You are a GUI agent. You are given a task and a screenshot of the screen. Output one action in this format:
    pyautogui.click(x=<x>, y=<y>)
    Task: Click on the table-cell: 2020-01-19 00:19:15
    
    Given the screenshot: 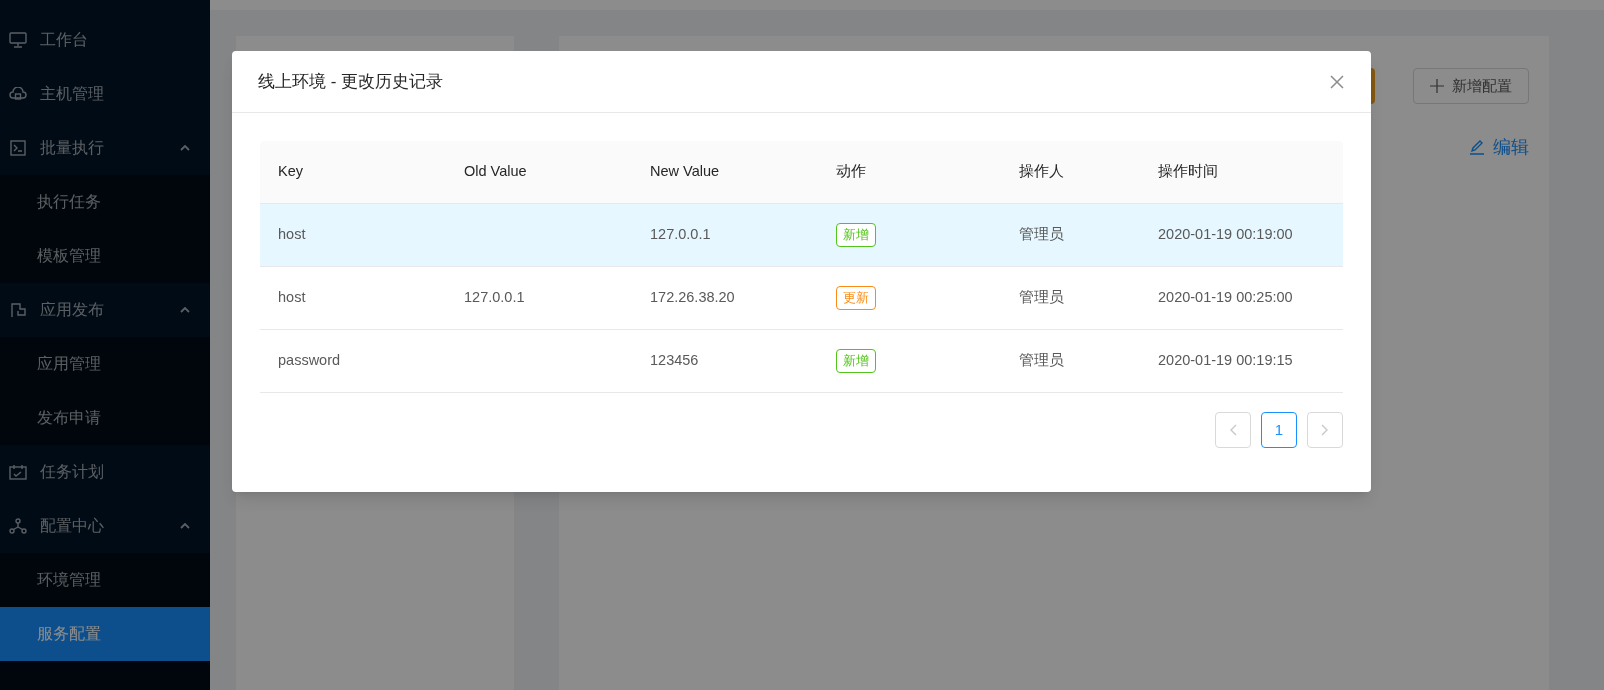 What is the action you would take?
    pyautogui.click(x=1225, y=360)
    